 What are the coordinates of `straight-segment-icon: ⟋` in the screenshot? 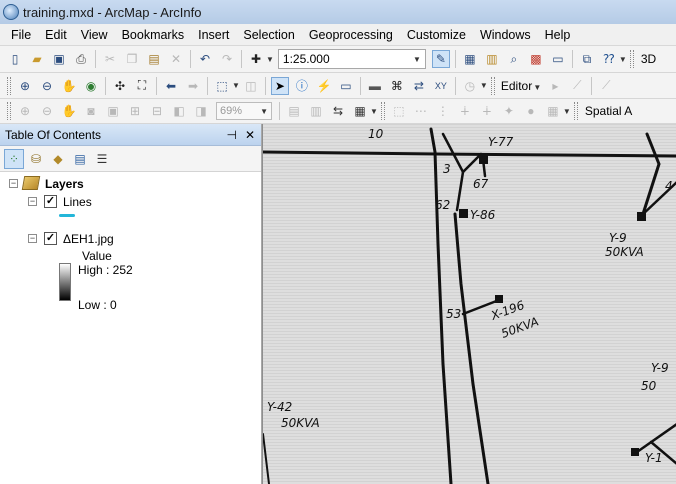 It's located at (606, 86).